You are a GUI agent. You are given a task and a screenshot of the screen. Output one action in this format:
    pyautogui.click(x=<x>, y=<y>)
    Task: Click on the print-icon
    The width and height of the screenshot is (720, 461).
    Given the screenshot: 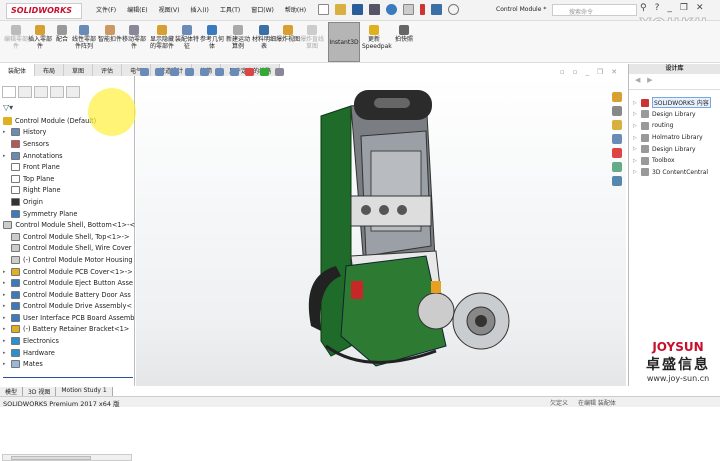 What is the action you would take?
    pyautogui.click(x=374, y=9)
    